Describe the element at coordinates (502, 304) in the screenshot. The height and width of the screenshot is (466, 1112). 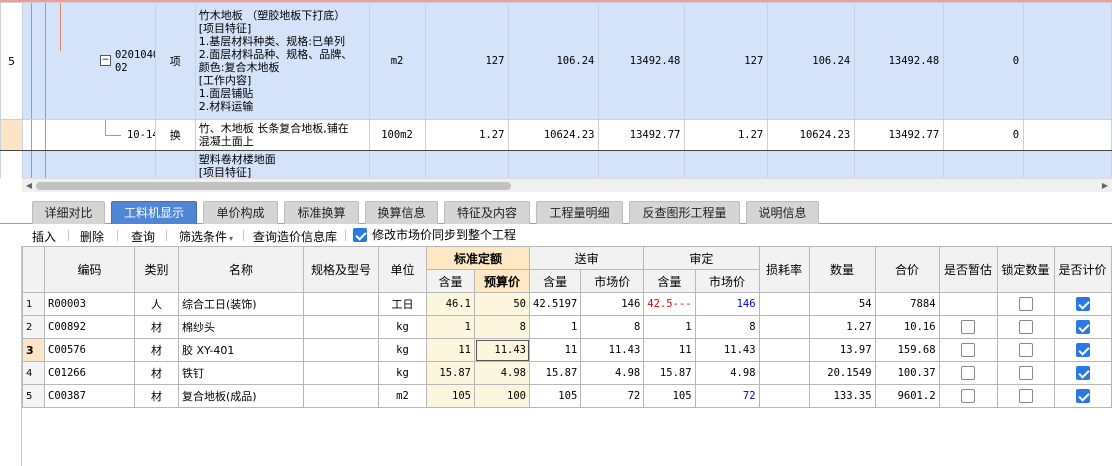
I see `budget-price: 50` at that location.